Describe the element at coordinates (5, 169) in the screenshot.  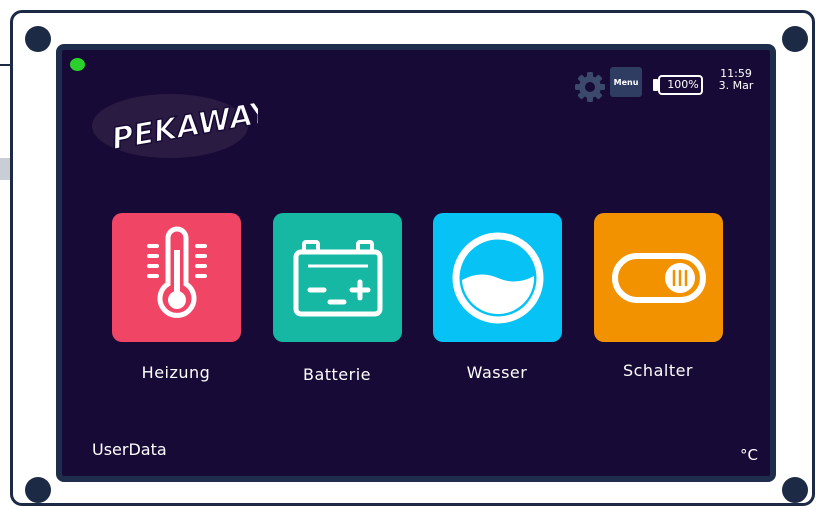
I see `side-tab` at that location.